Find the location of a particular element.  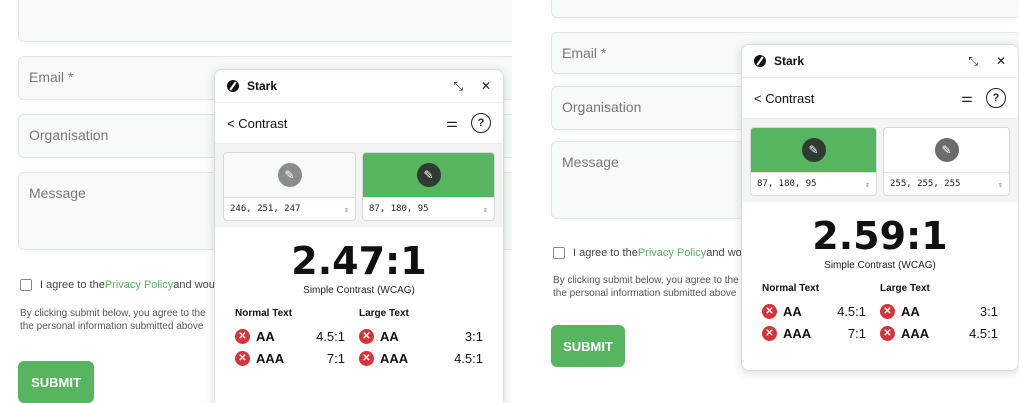

foreground-value: 246, 251, 247 ⇕ is located at coordinates (289, 208).